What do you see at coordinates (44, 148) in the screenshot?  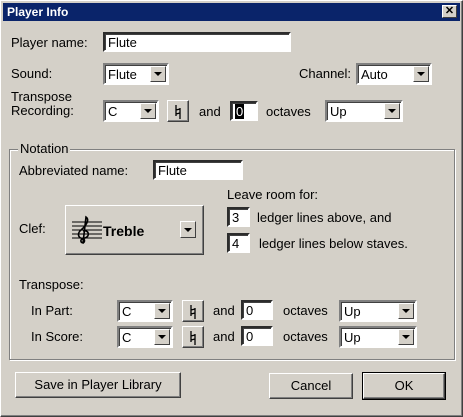 I see `notation-group-title: Notation` at bounding box center [44, 148].